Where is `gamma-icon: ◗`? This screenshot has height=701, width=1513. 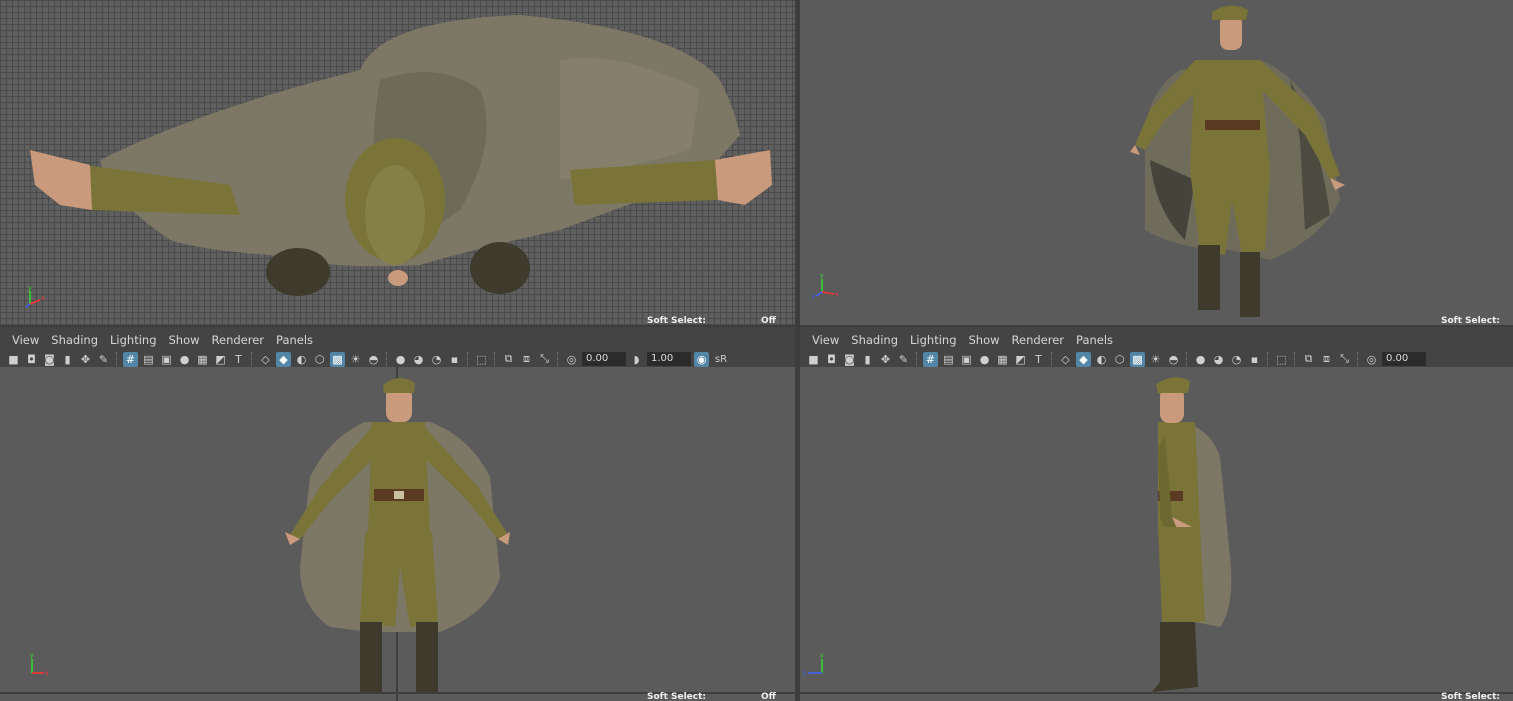 gamma-icon: ◗ is located at coordinates (636, 359).